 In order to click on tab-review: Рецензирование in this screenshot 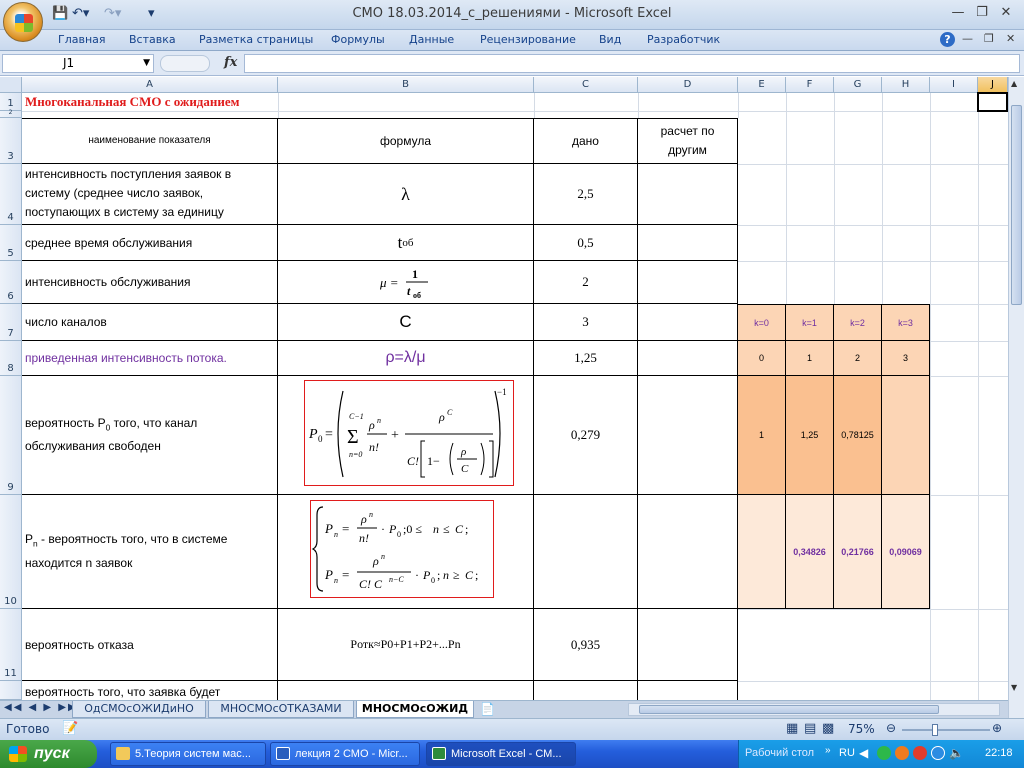, I will do `click(528, 39)`.